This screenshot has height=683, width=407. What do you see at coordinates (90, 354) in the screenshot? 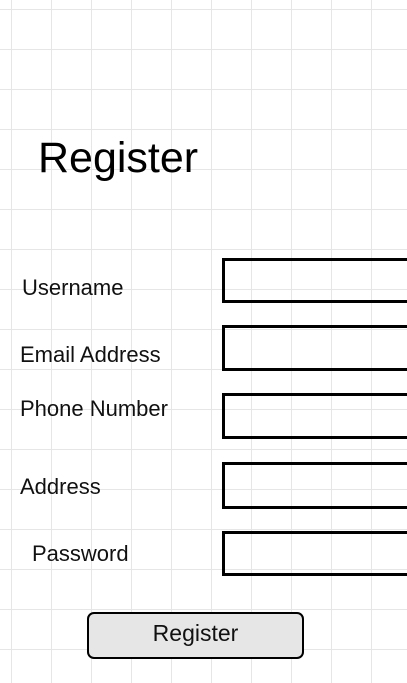
I see `email-address-label: Email Address` at bounding box center [90, 354].